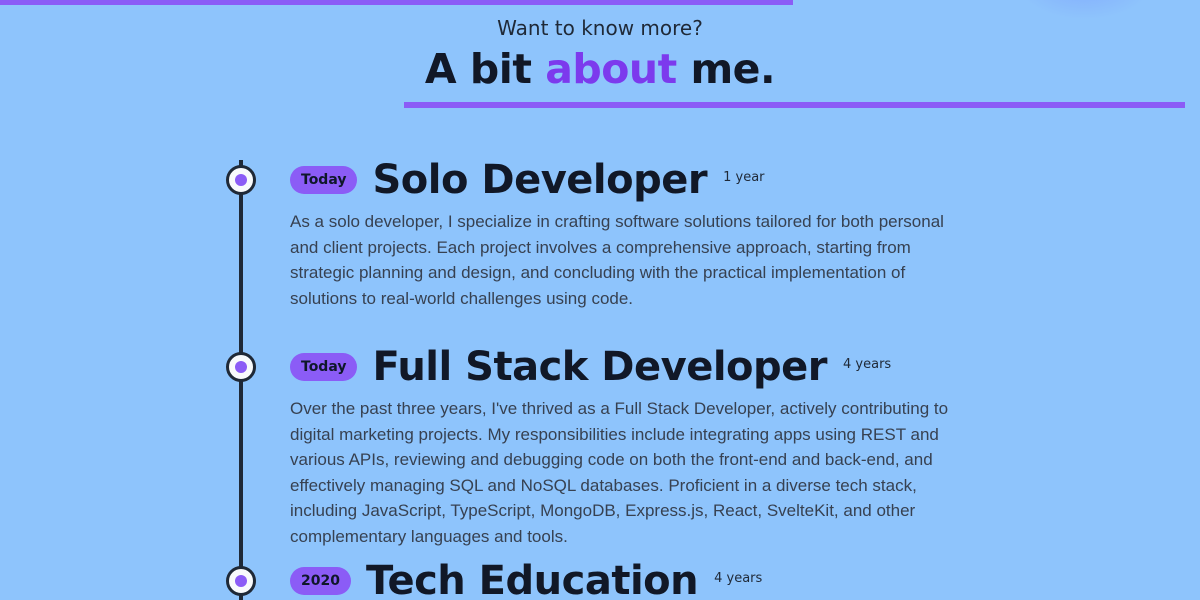  I want to click on duration-label: 1 year, so click(744, 177).